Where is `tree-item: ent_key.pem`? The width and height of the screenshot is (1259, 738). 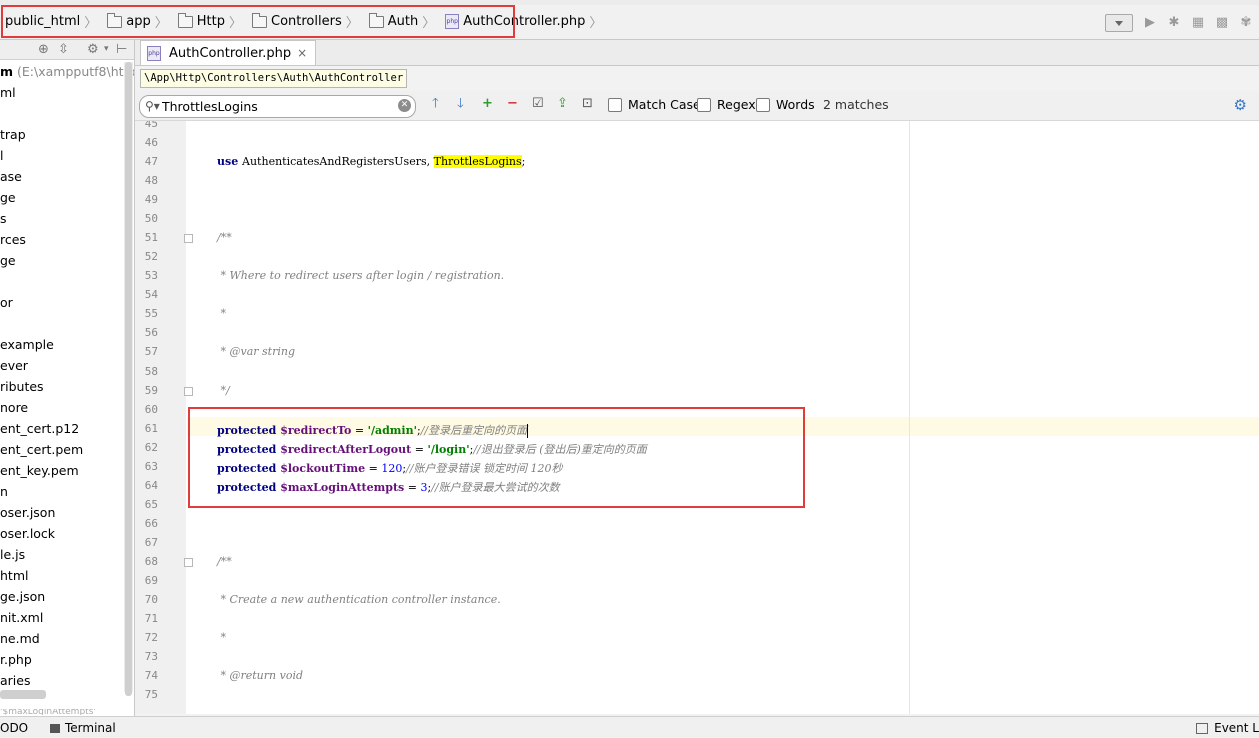 tree-item: ent_key.pem is located at coordinates (62, 470).